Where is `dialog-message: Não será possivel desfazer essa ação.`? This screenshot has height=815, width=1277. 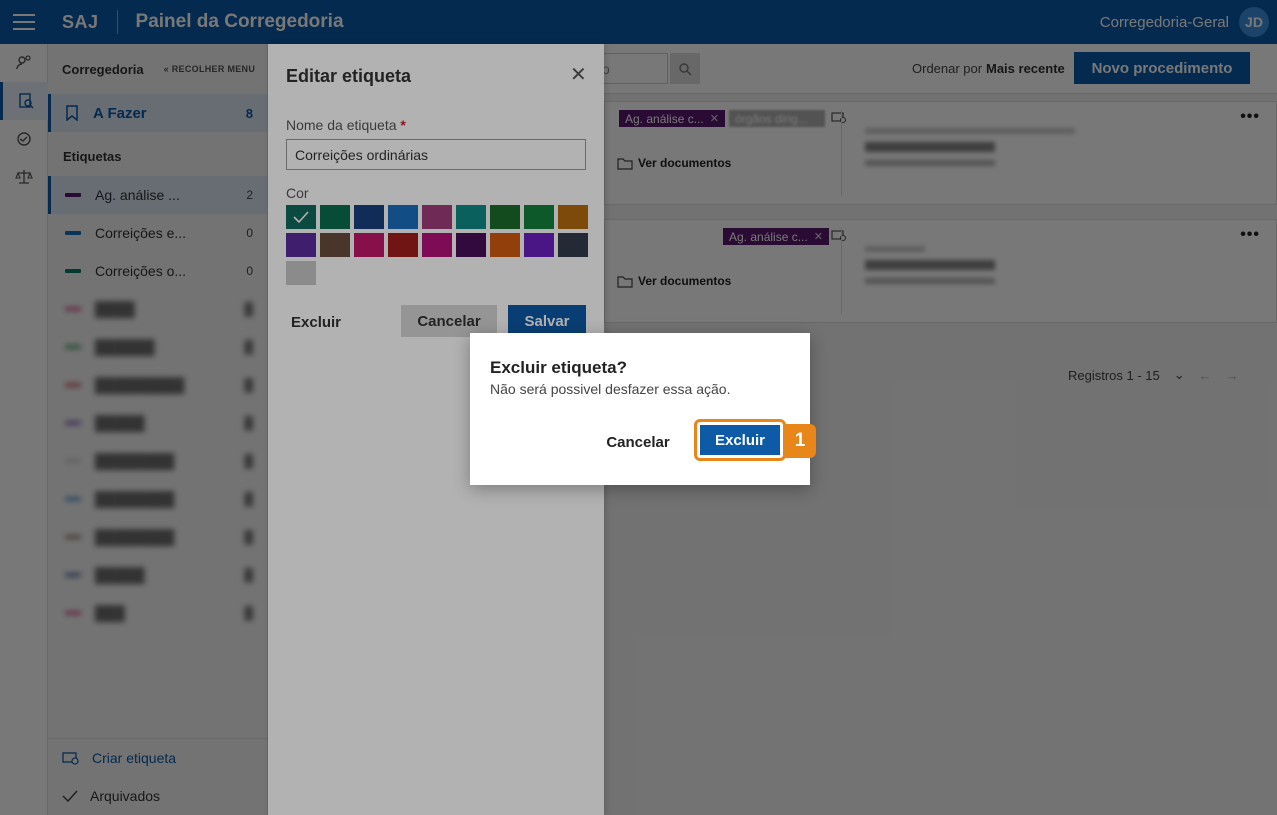 dialog-message: Não será possivel desfazer essa ação. is located at coordinates (610, 389).